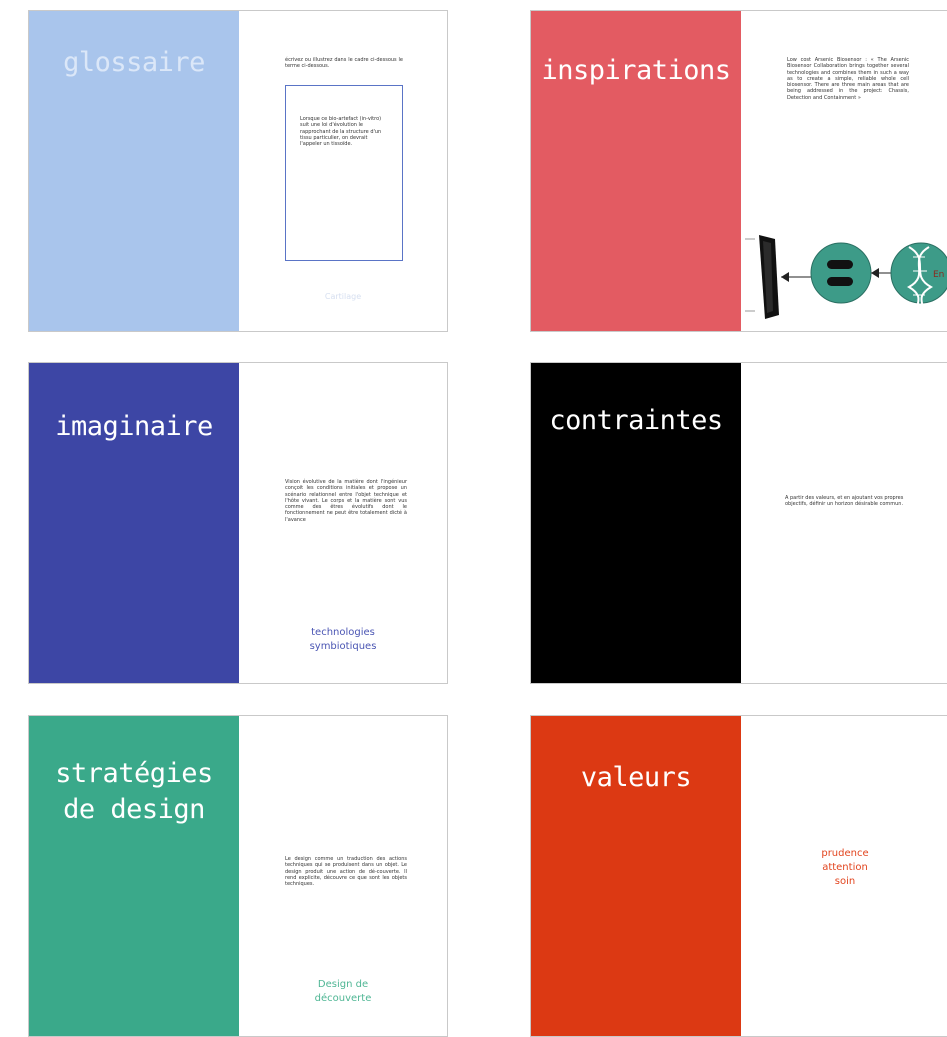 The width and height of the screenshot is (947, 1037). Describe the element at coordinates (841, 273) in the screenshot. I see `cell-icon` at that location.